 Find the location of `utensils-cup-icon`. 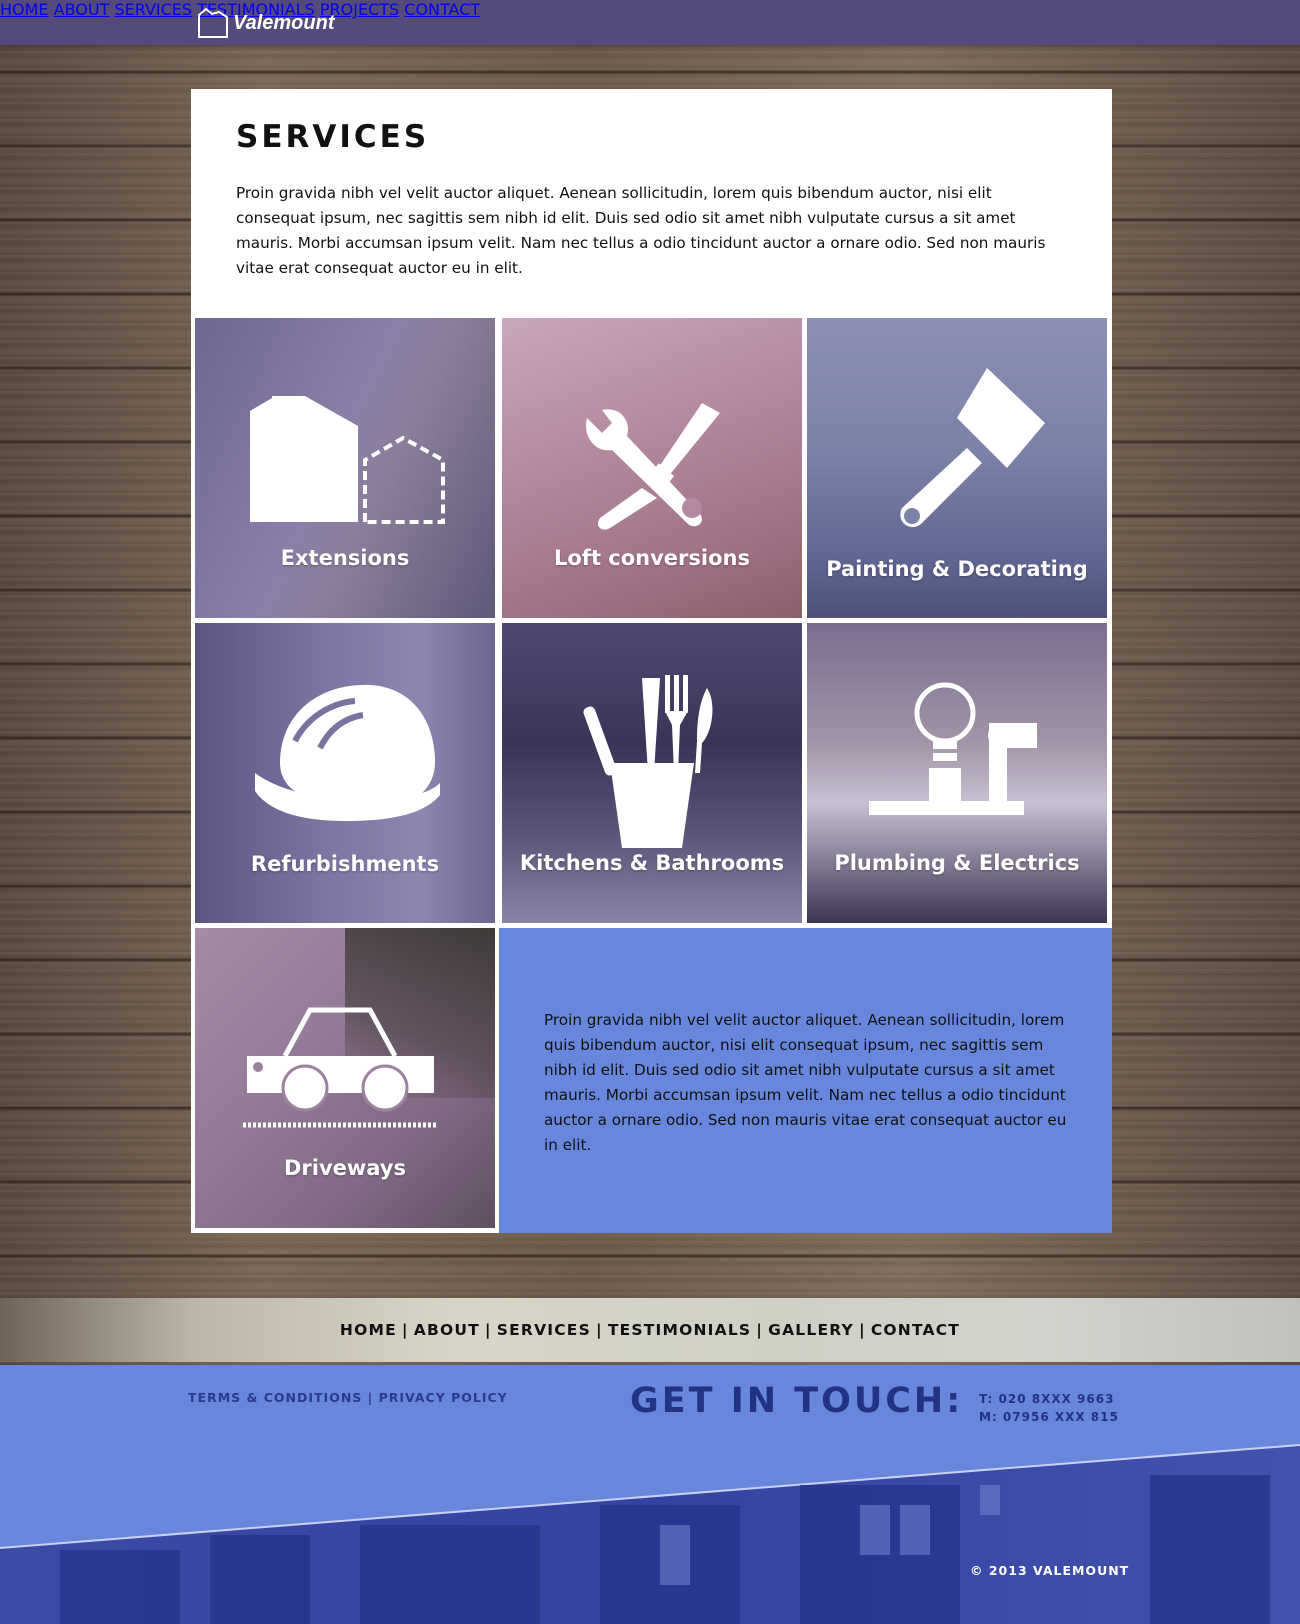

utensils-cup-icon is located at coordinates (648, 761).